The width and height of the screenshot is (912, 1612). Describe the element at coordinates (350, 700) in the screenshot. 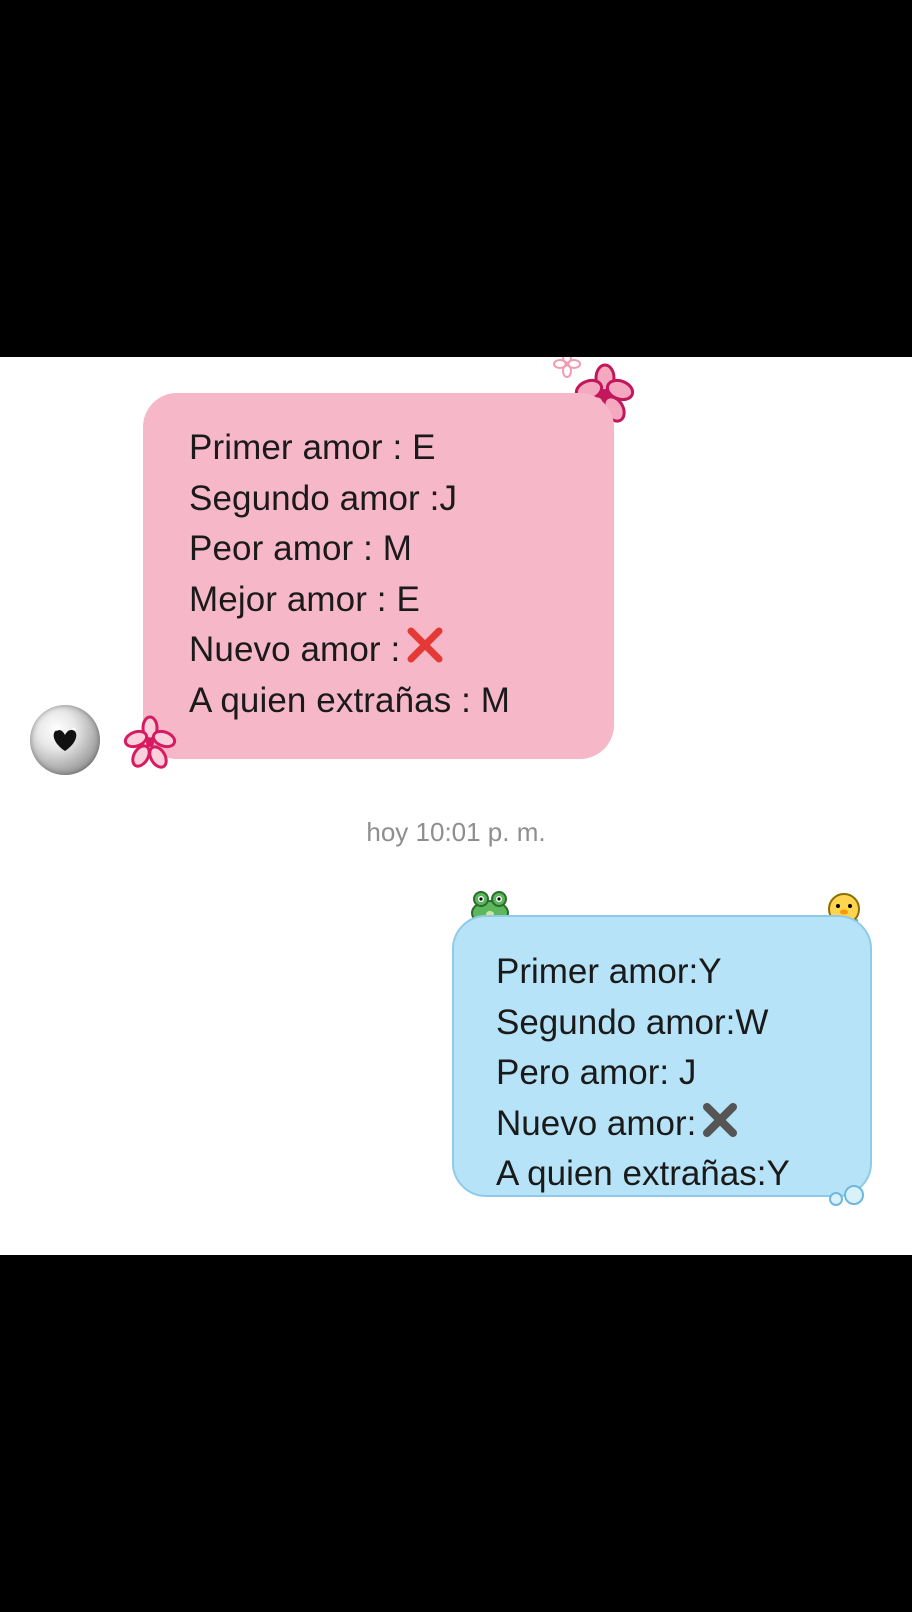

I see `received-line: A quien extrañas : M` at that location.